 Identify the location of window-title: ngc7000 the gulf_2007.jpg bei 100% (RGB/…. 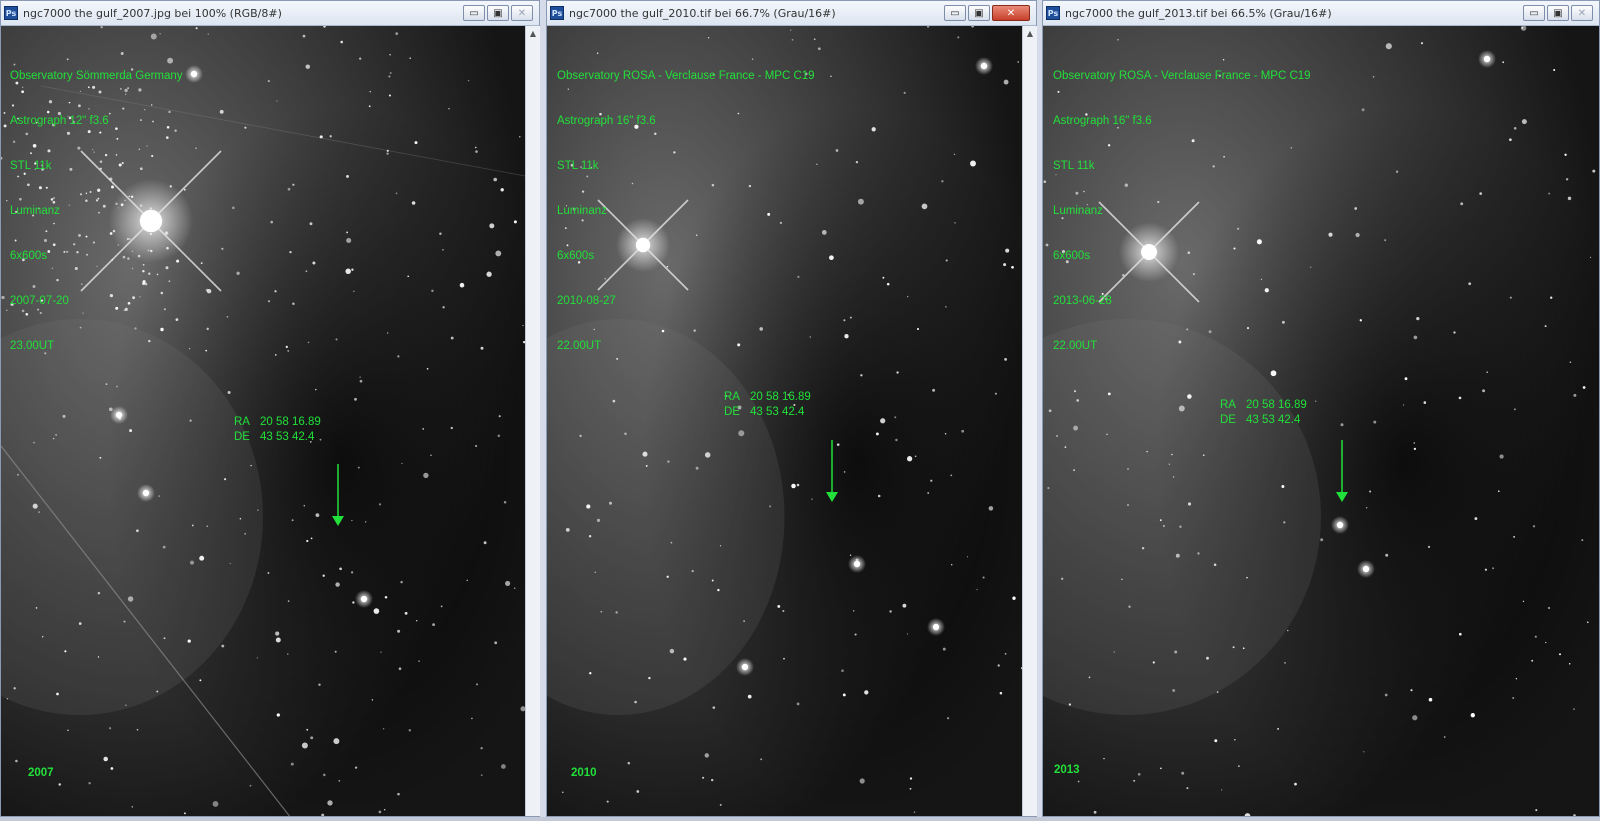
(152, 13).